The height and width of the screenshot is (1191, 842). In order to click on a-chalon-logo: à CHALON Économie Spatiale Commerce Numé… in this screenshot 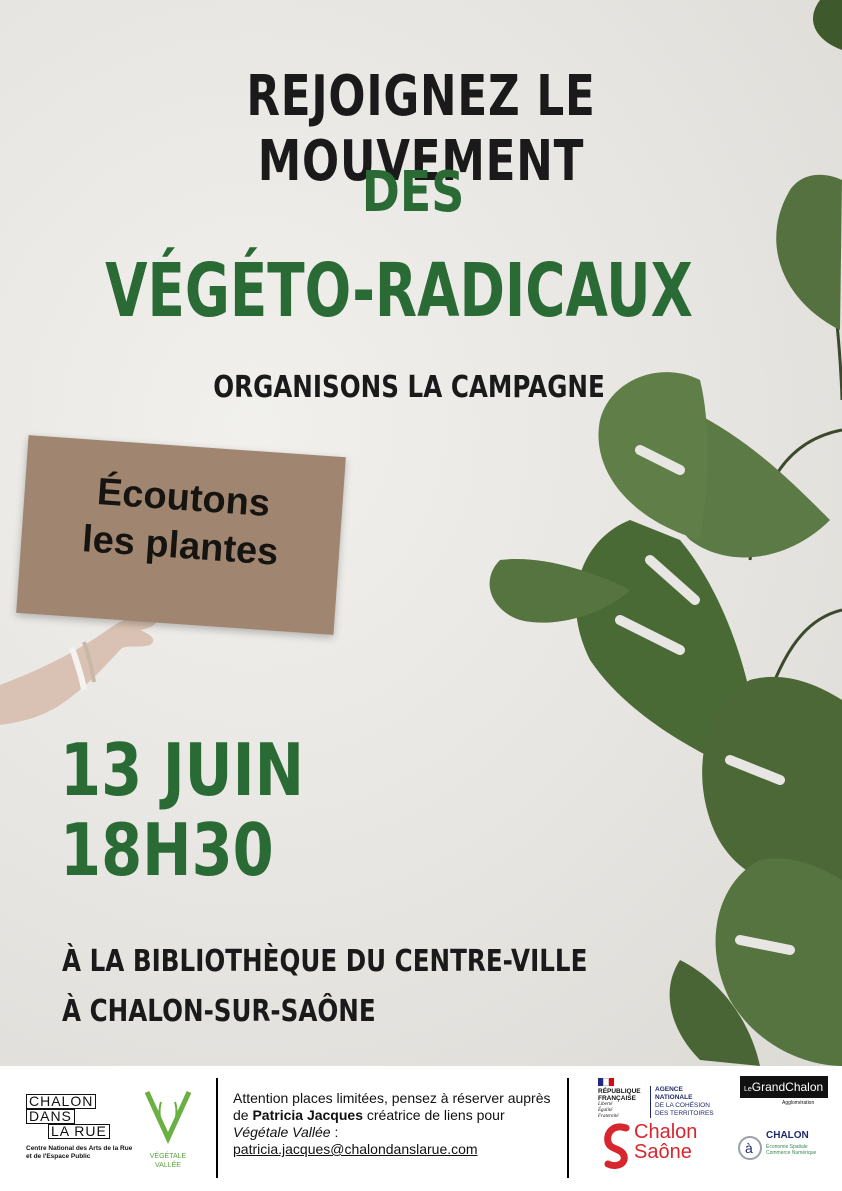, I will do `click(784, 1148)`.